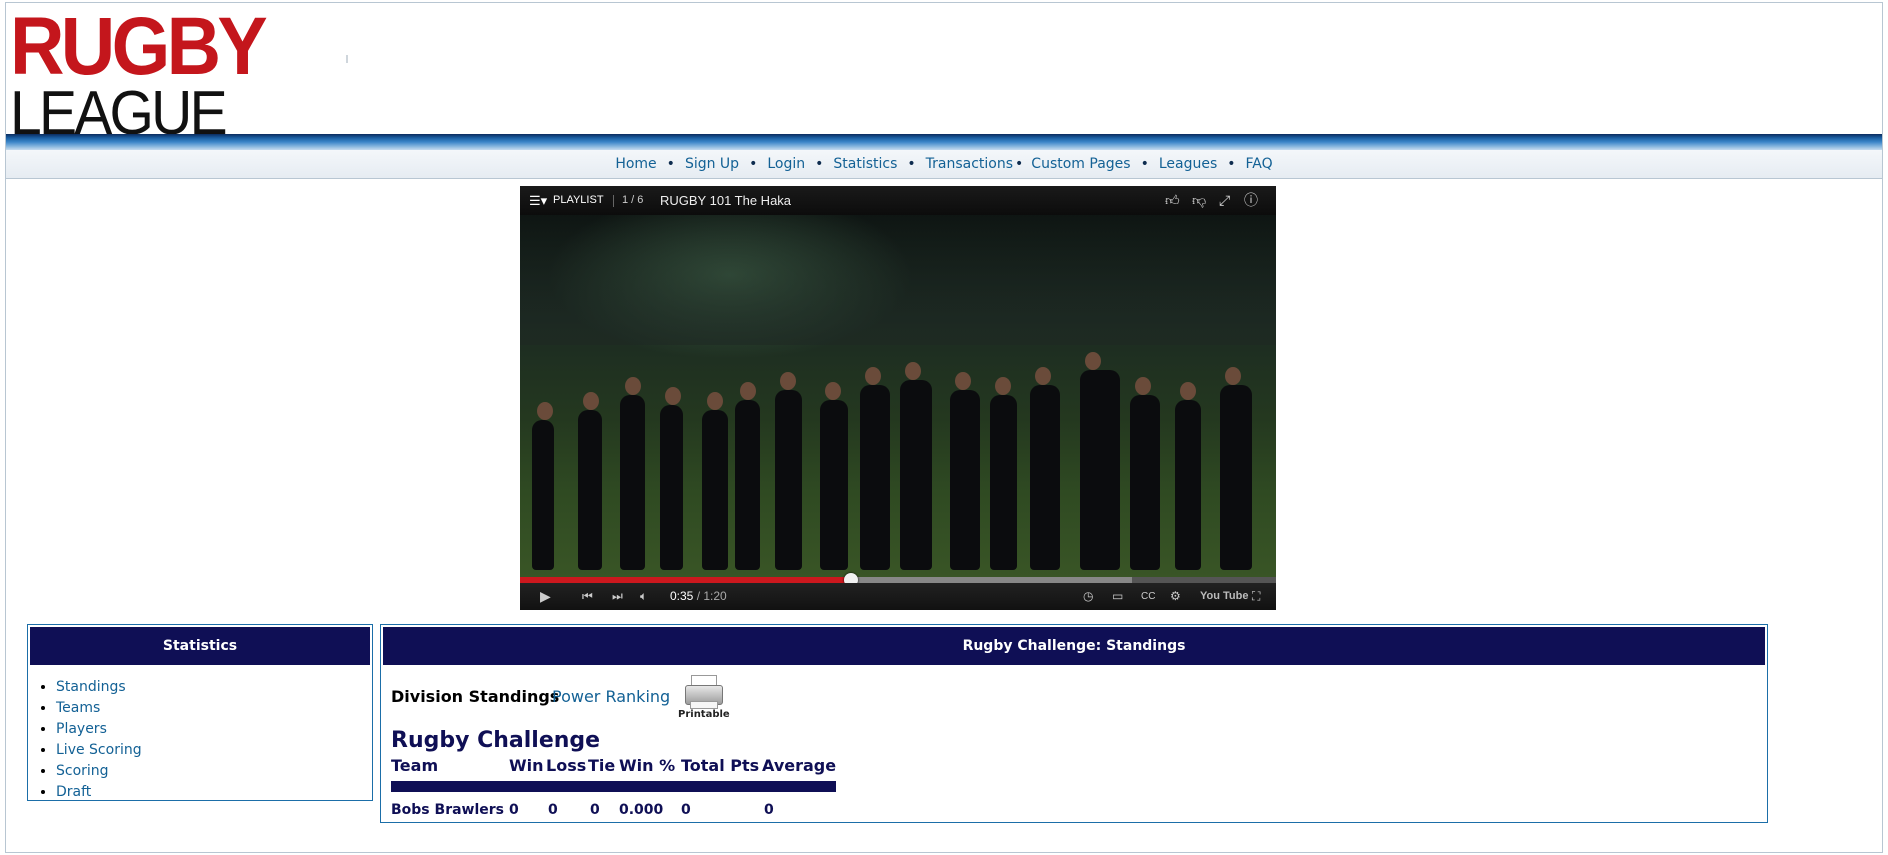 The width and height of the screenshot is (1888, 855). What do you see at coordinates (613, 805) in the screenshot?
I see `table-row: Bobs Brawlers 0 0 0 0.000 0 0` at bounding box center [613, 805].